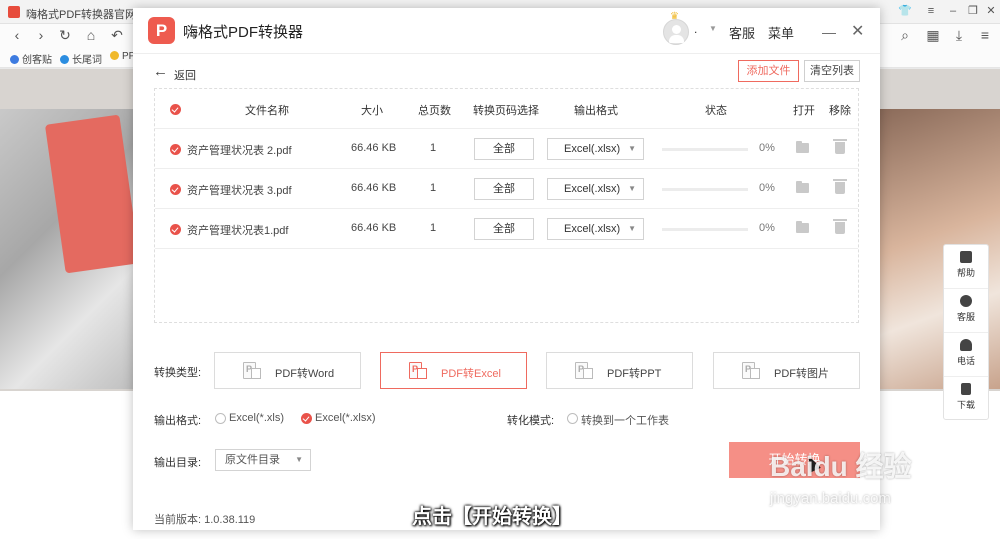 The width and height of the screenshot is (1000, 539). I want to click on radio-xls, so click(220, 418).